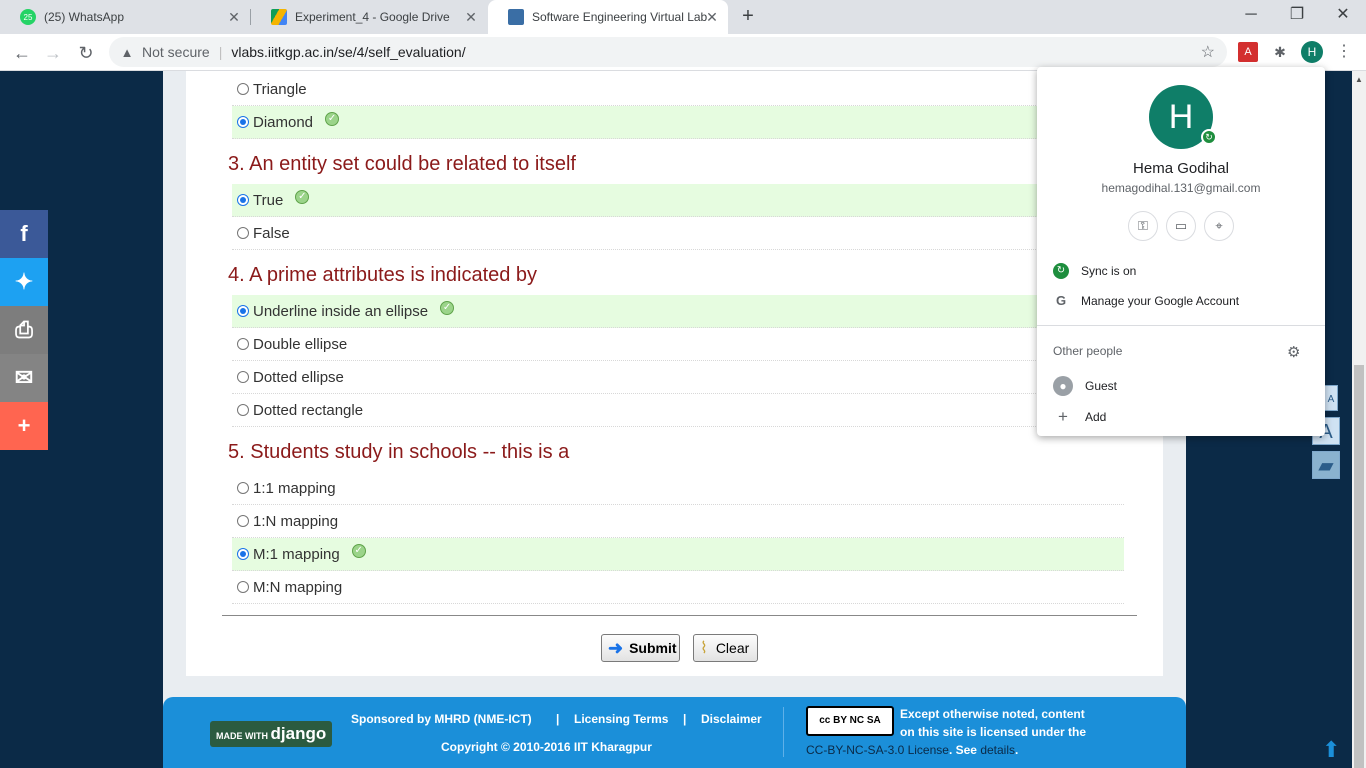  Describe the element at coordinates (298, 377) in the screenshot. I see `option-label: Dotted ellipse` at that location.